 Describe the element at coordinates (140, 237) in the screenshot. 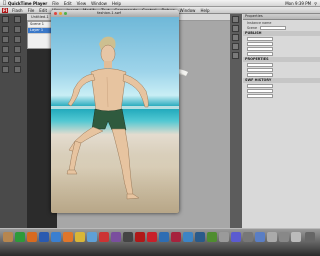

I see `flash-icon` at that location.